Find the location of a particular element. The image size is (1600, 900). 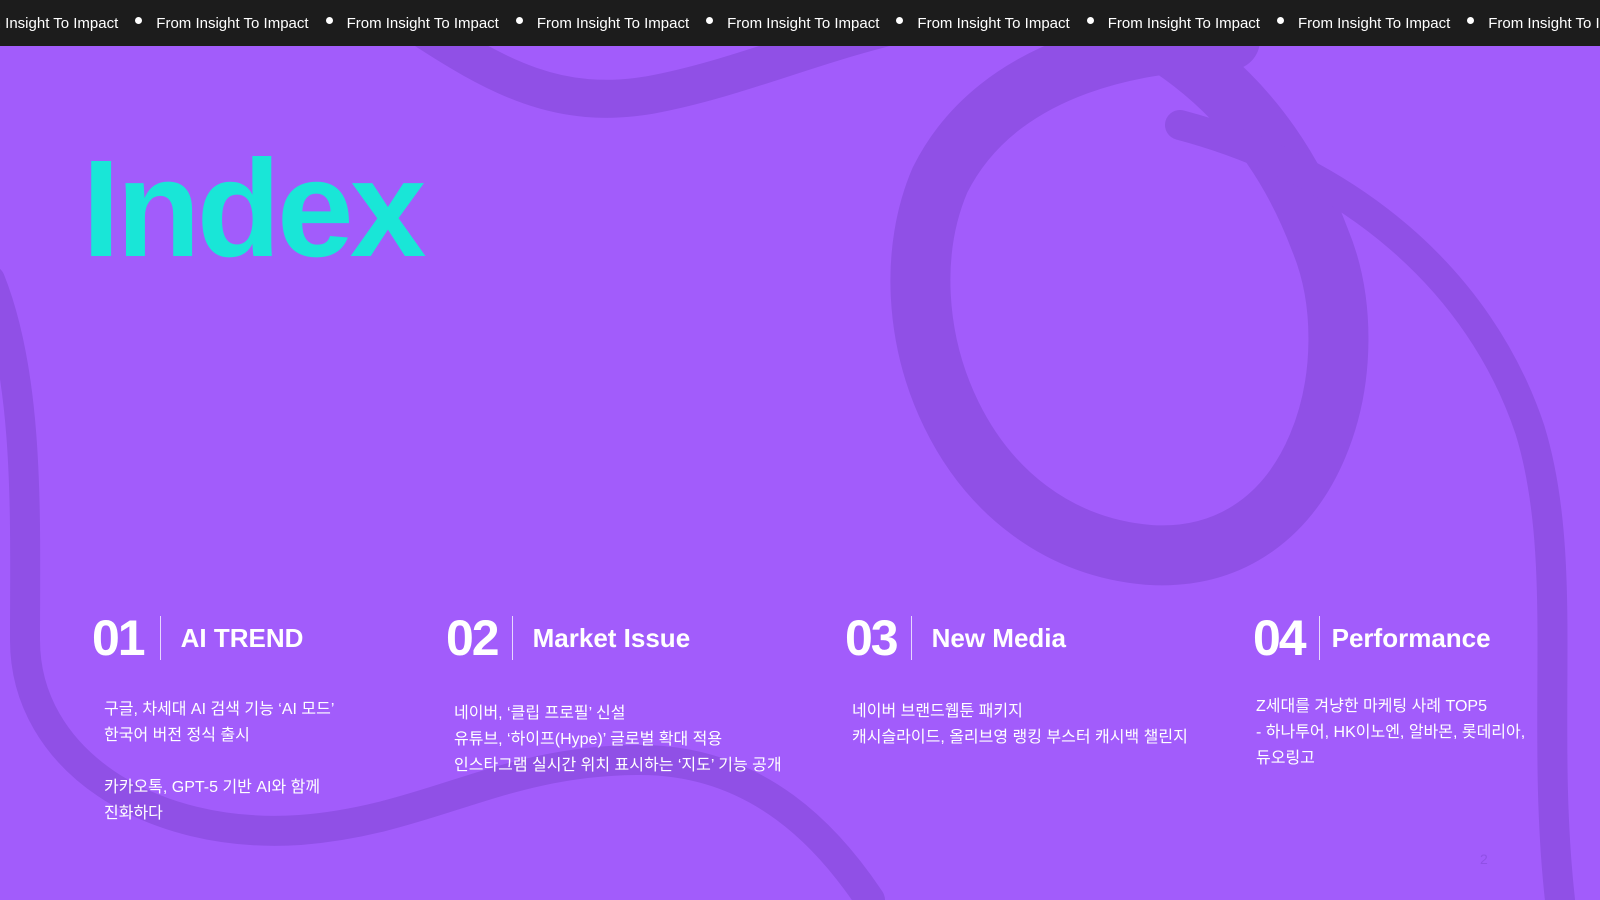

section-line: 진화하다 is located at coordinates (133, 813).